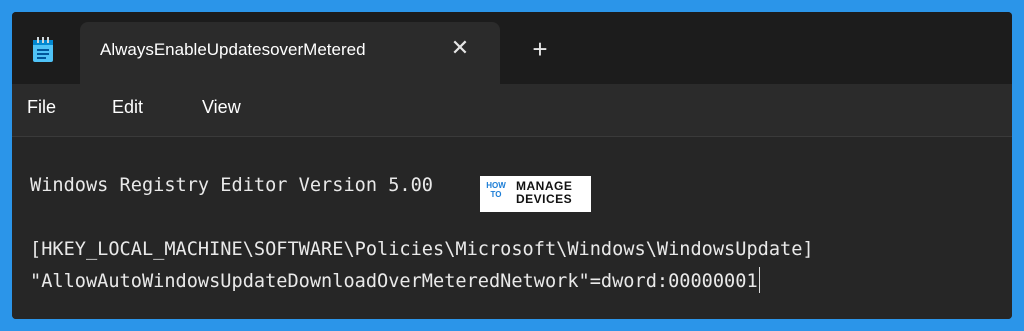  I want to click on tab-title: AlwaysEnableUpdatesoverMetered, so click(233, 49).